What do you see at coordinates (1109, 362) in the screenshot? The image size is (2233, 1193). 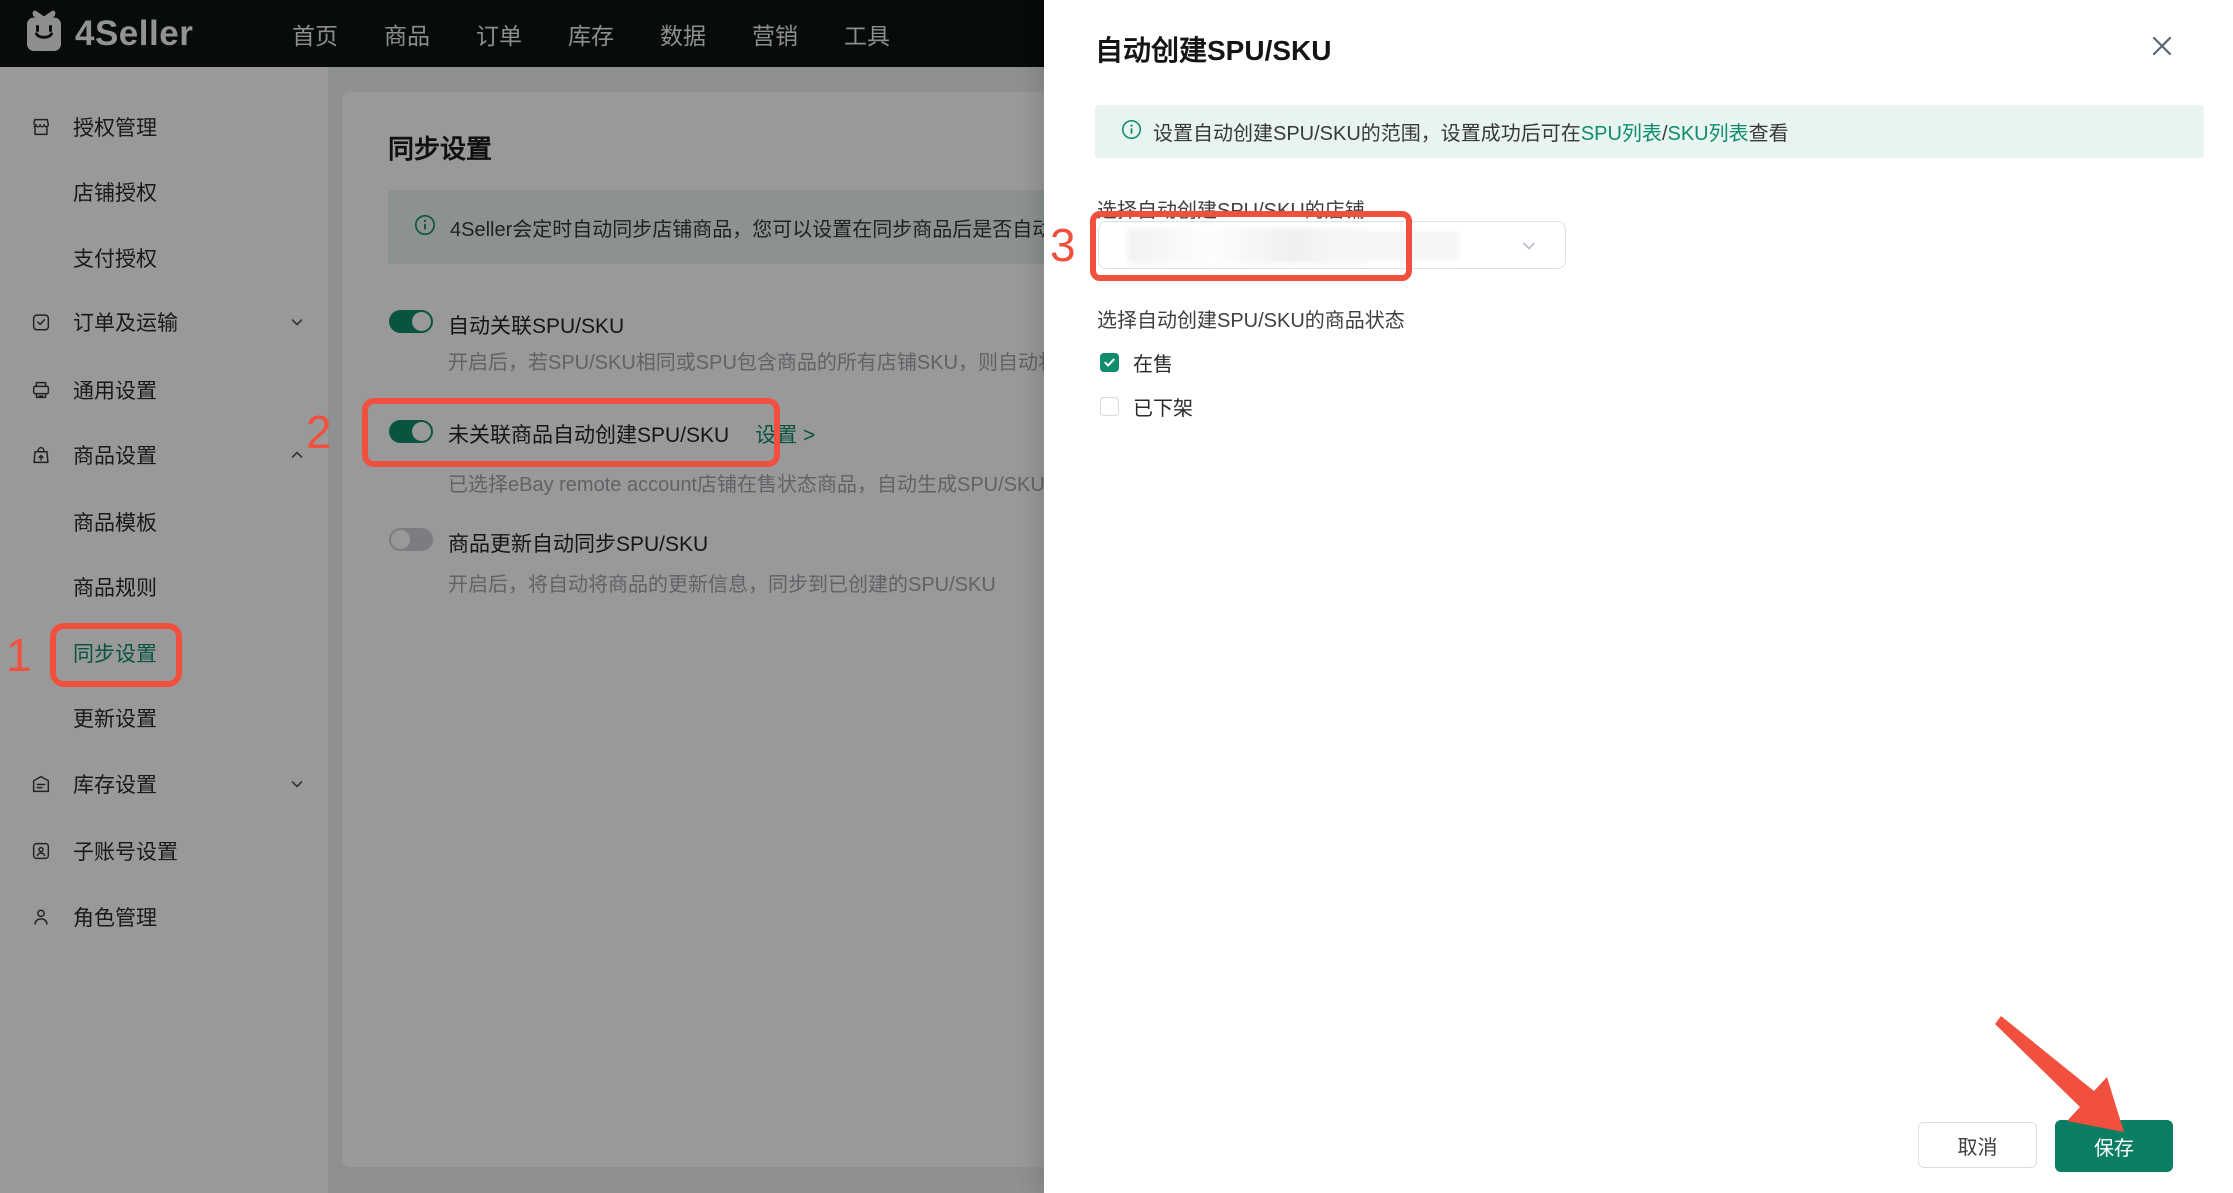 I see `checkbox-checked-icon` at bounding box center [1109, 362].